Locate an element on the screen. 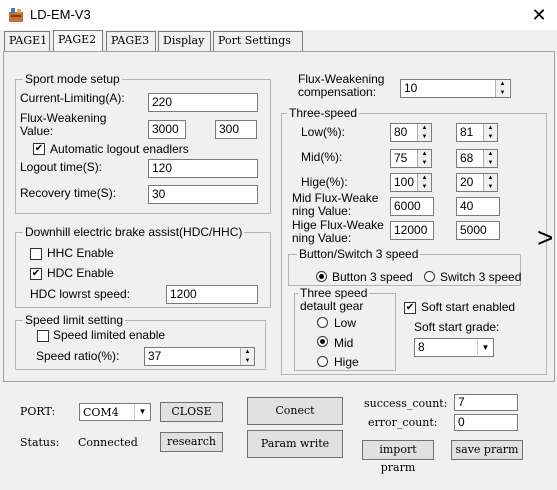  mid-flux-input-b: 40 is located at coordinates (478, 206).